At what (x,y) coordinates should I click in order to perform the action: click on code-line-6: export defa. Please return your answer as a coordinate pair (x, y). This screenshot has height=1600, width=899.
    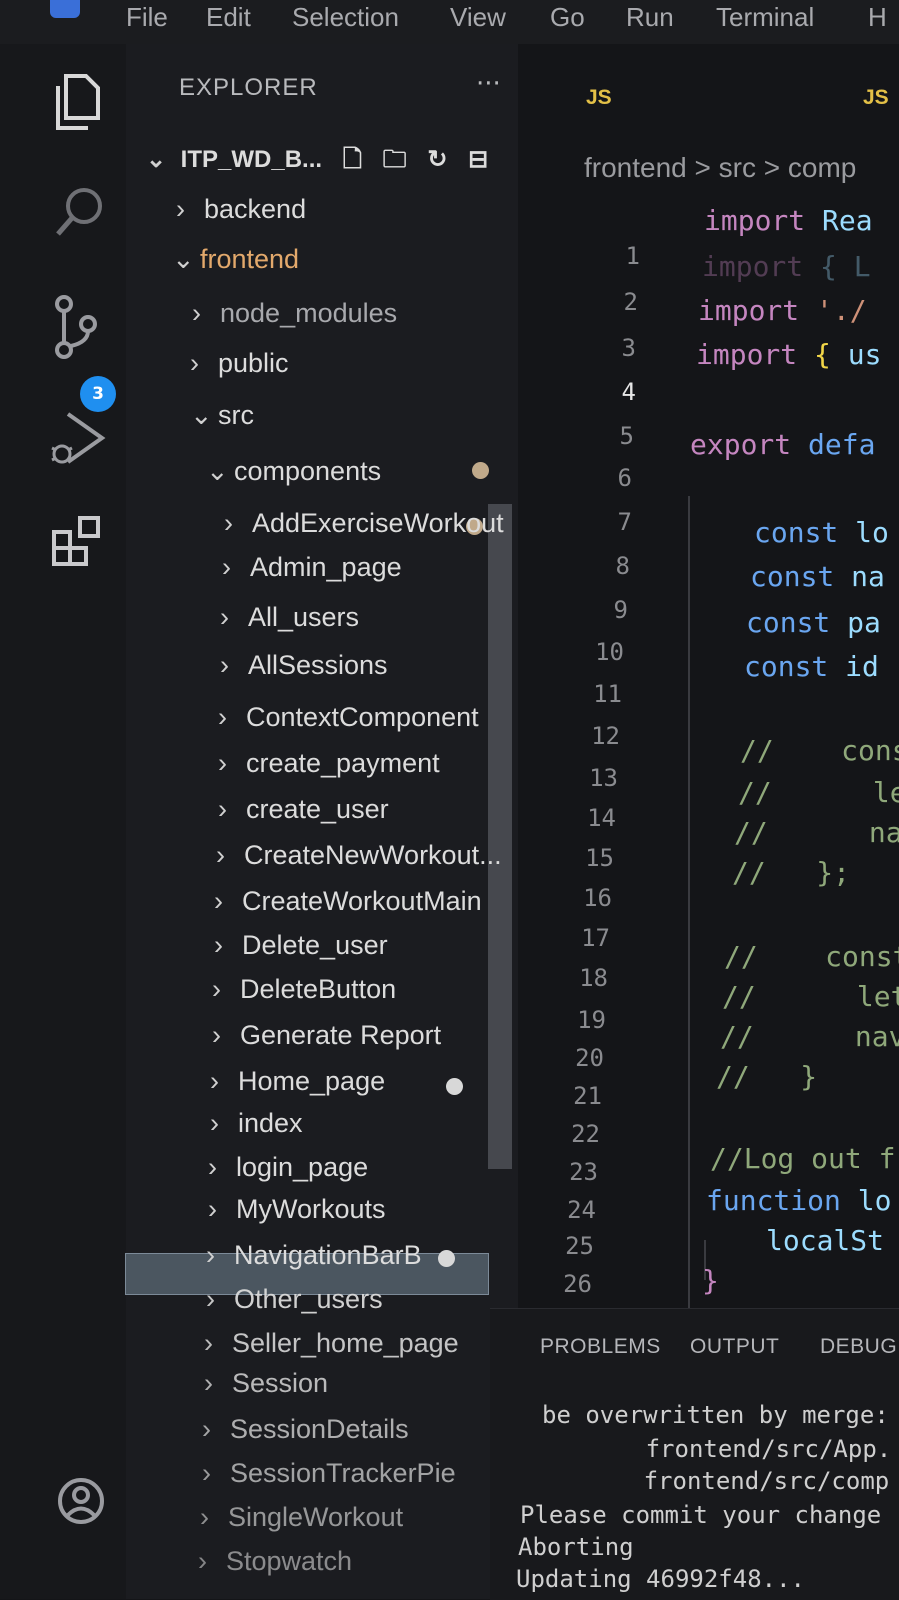
    Looking at the image, I should click on (782, 444).